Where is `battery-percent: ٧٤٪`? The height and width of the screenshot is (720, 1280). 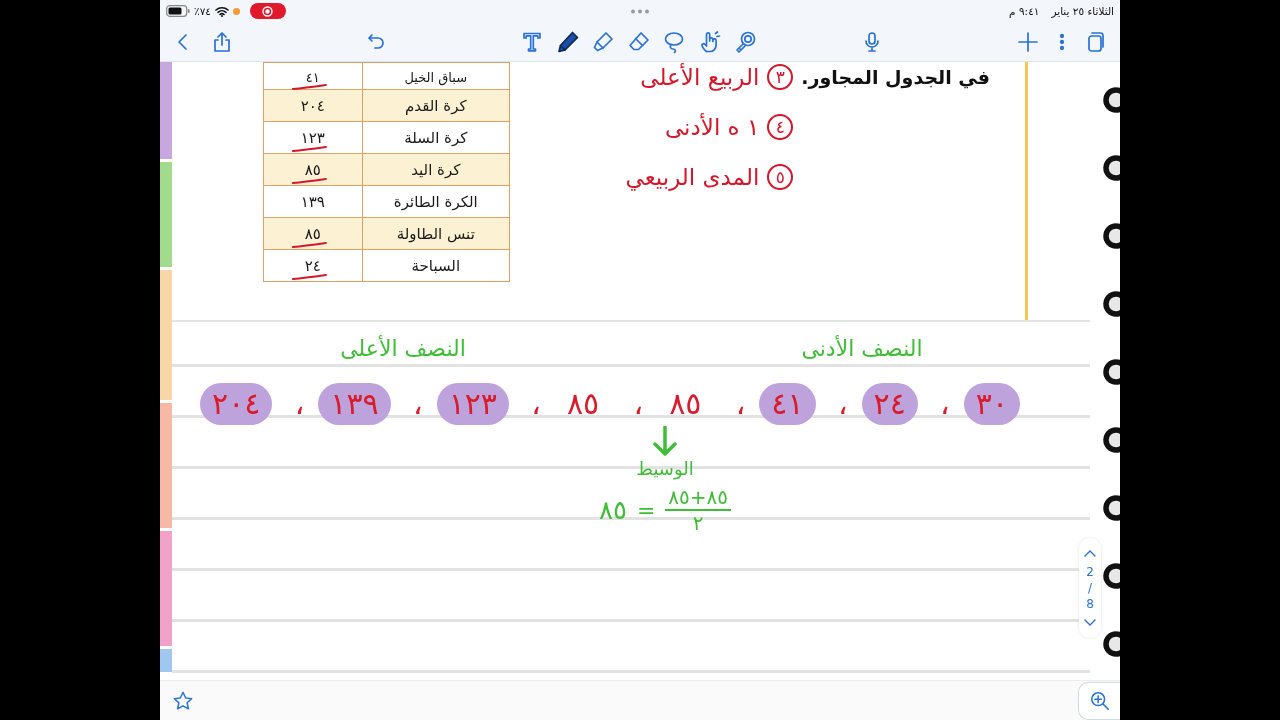
battery-percent: ٧٤٪ is located at coordinates (202, 11).